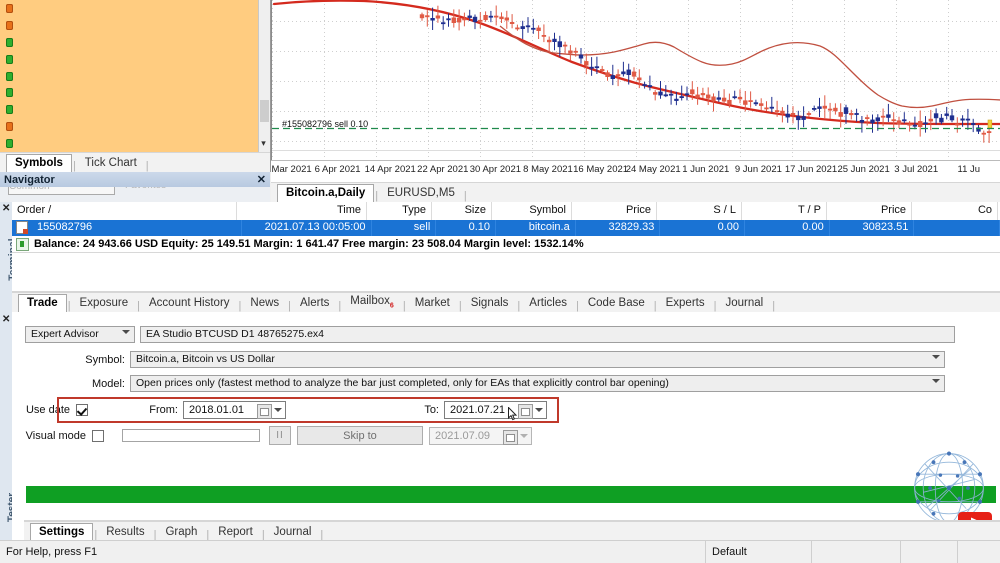 This screenshot has height=563, width=1000. Describe the element at coordinates (125, 532) in the screenshot. I see `tab-results: Results` at that location.